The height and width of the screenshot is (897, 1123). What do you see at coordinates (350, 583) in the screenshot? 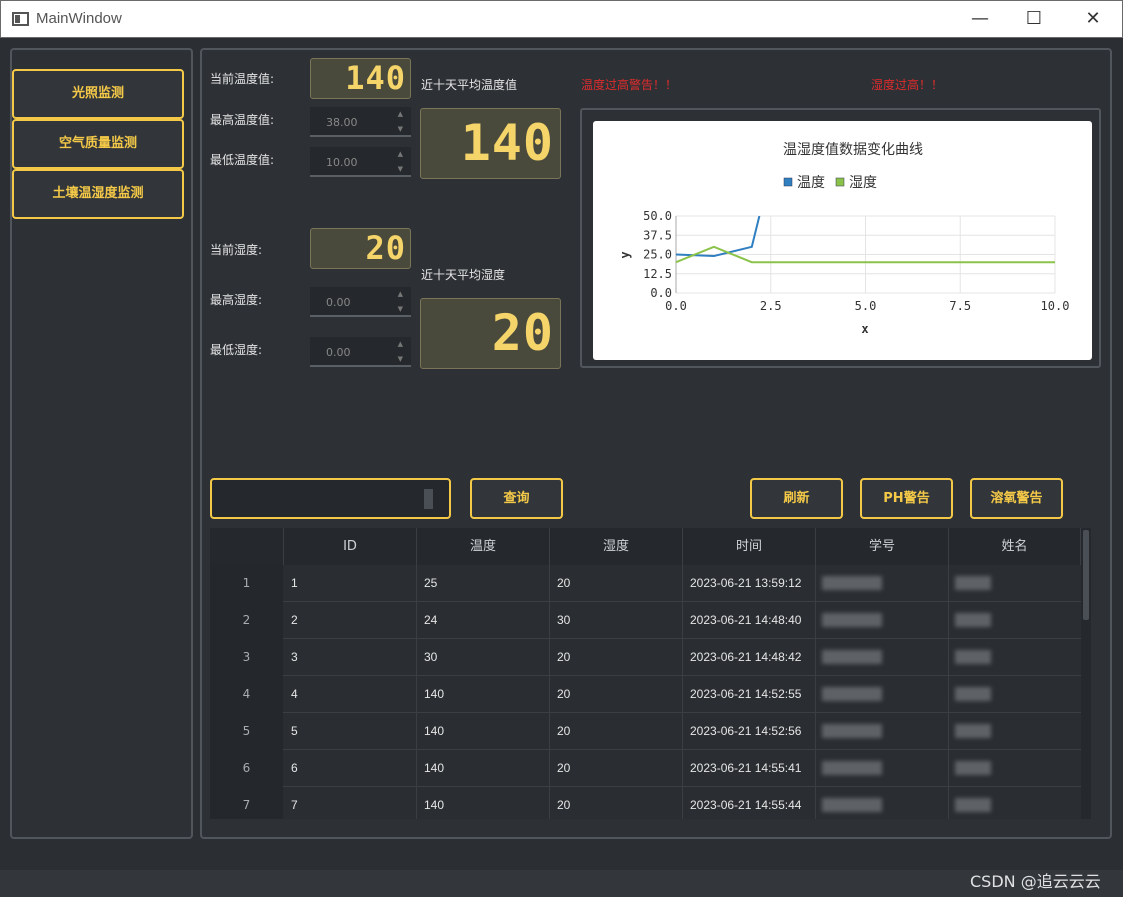
I see `cell-id: 1` at bounding box center [350, 583].